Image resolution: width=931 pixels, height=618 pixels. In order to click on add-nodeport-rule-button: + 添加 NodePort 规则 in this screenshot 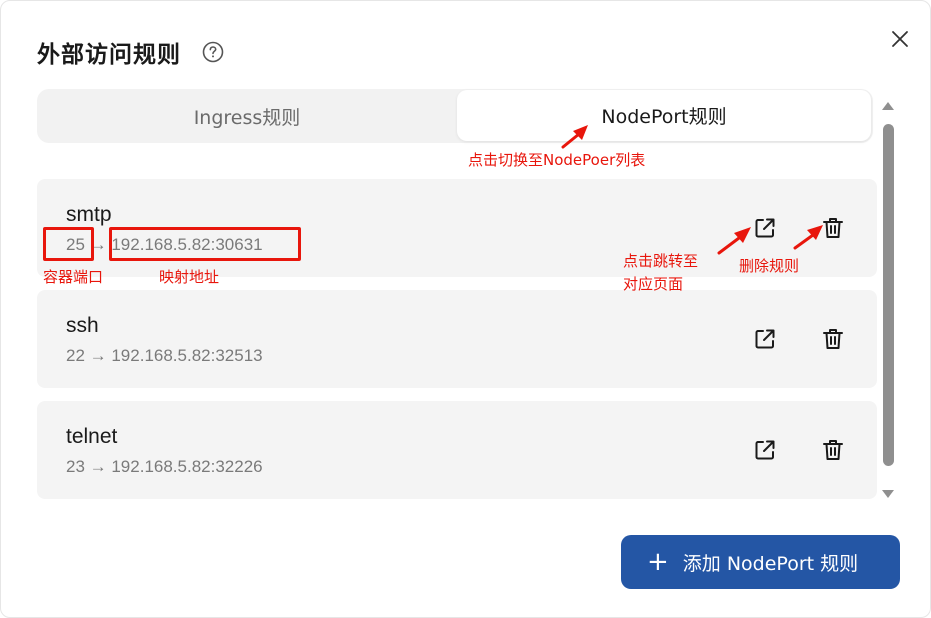, I will do `click(760, 562)`.